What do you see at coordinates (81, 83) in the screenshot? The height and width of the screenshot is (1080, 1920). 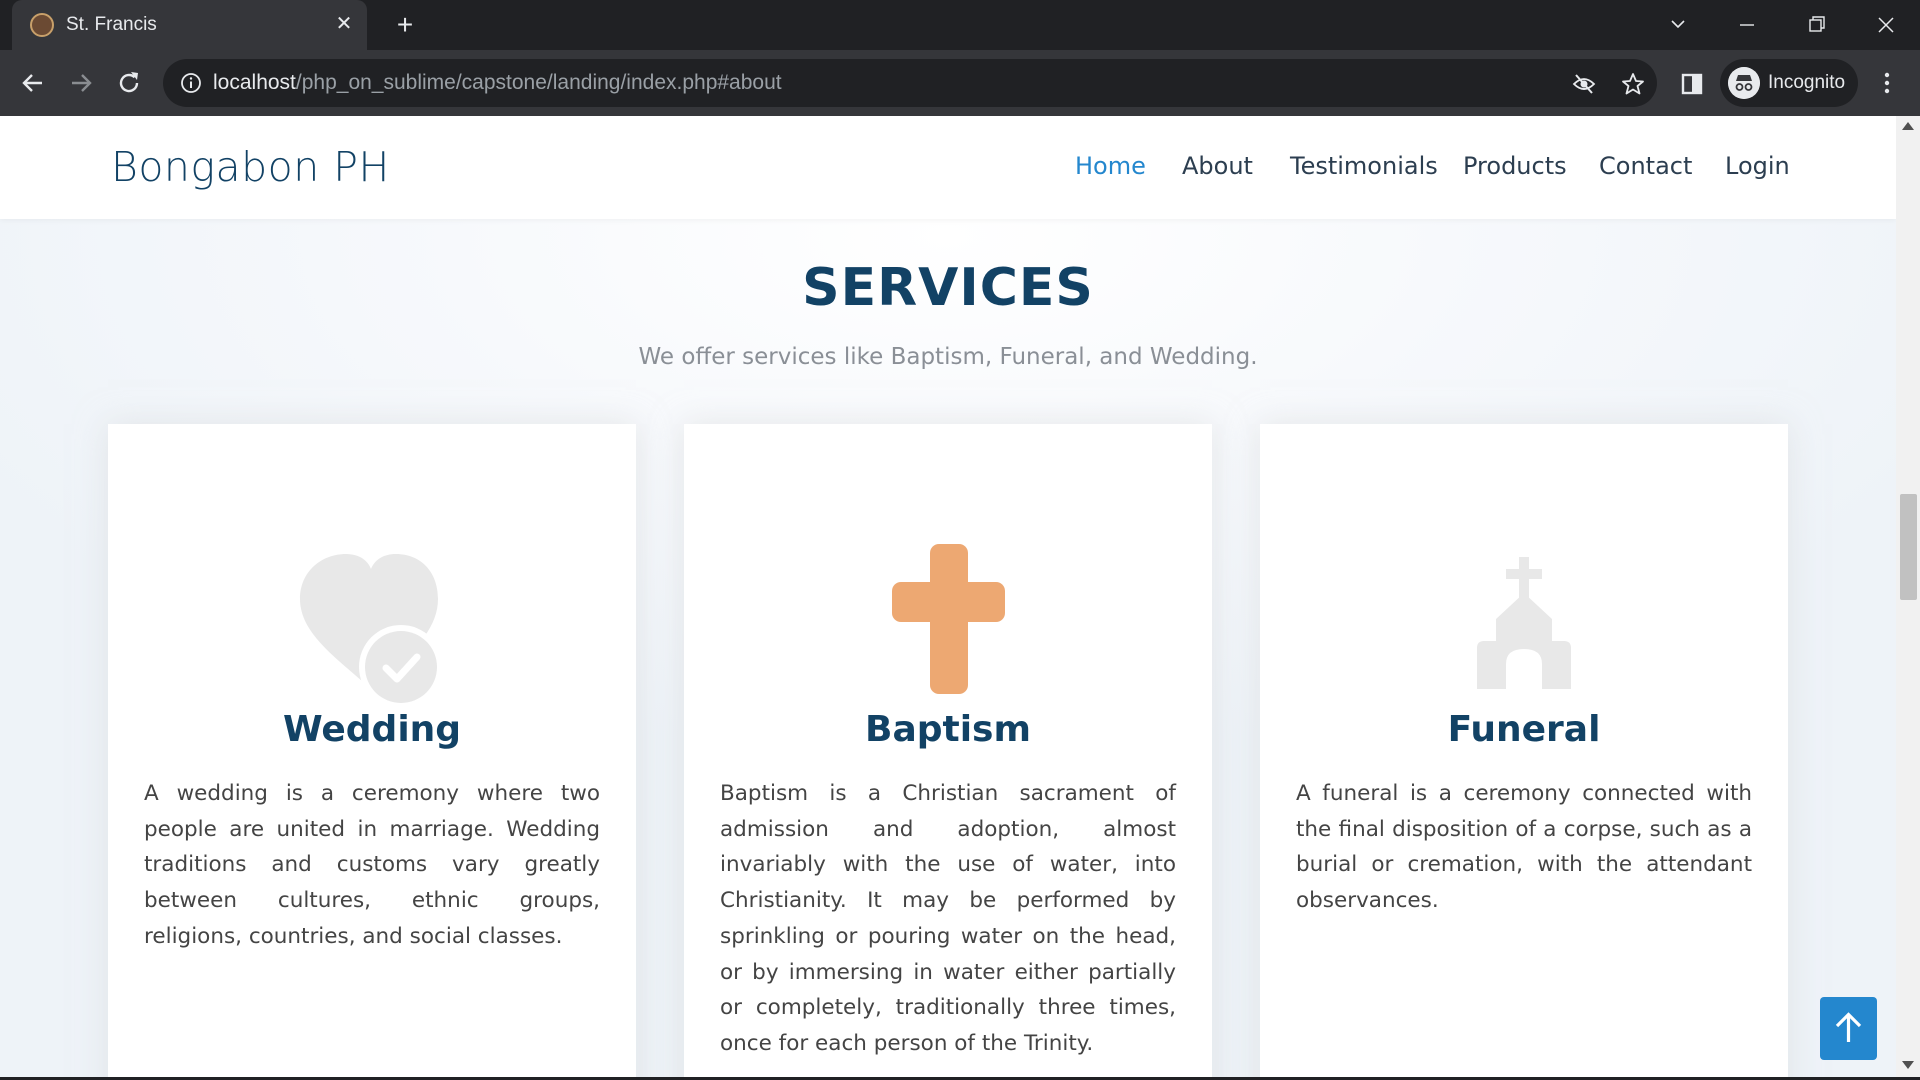 I see `forward-icon` at bounding box center [81, 83].